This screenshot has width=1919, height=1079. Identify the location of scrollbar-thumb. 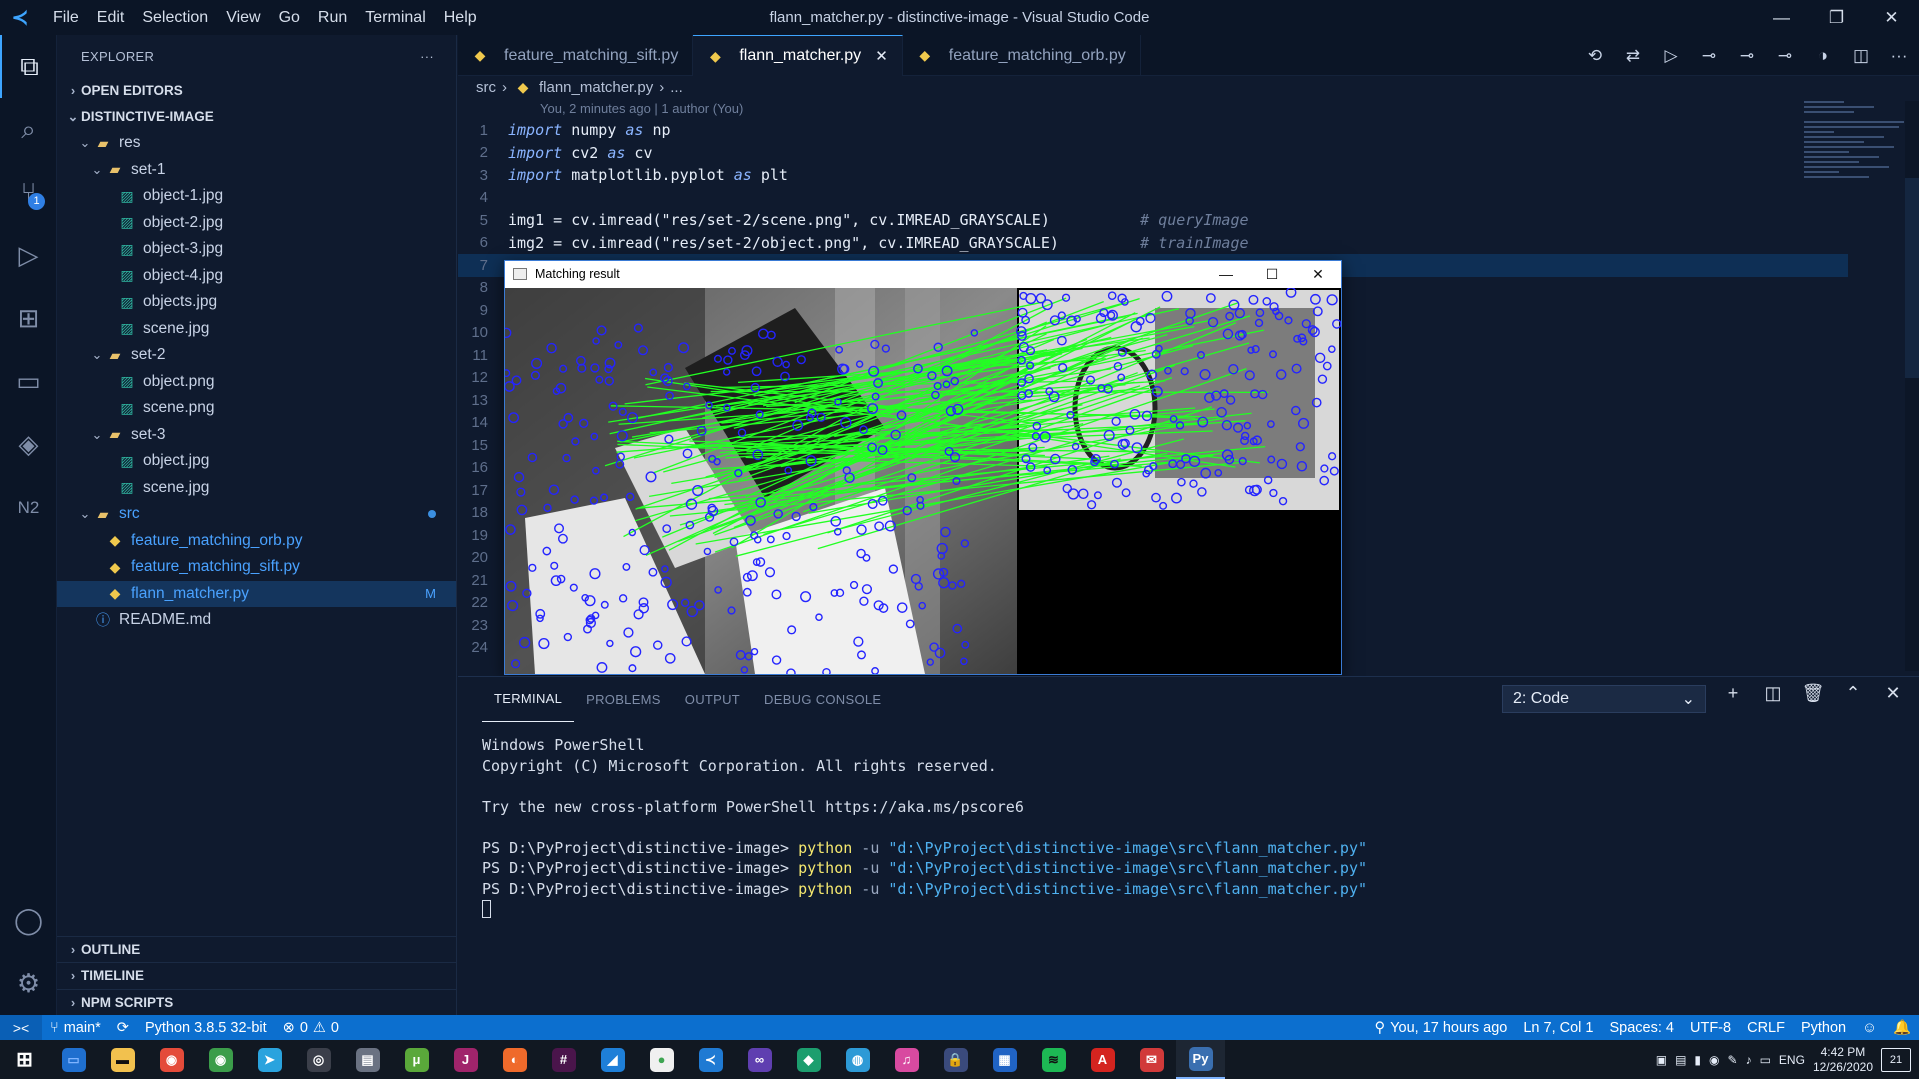
(1912, 278).